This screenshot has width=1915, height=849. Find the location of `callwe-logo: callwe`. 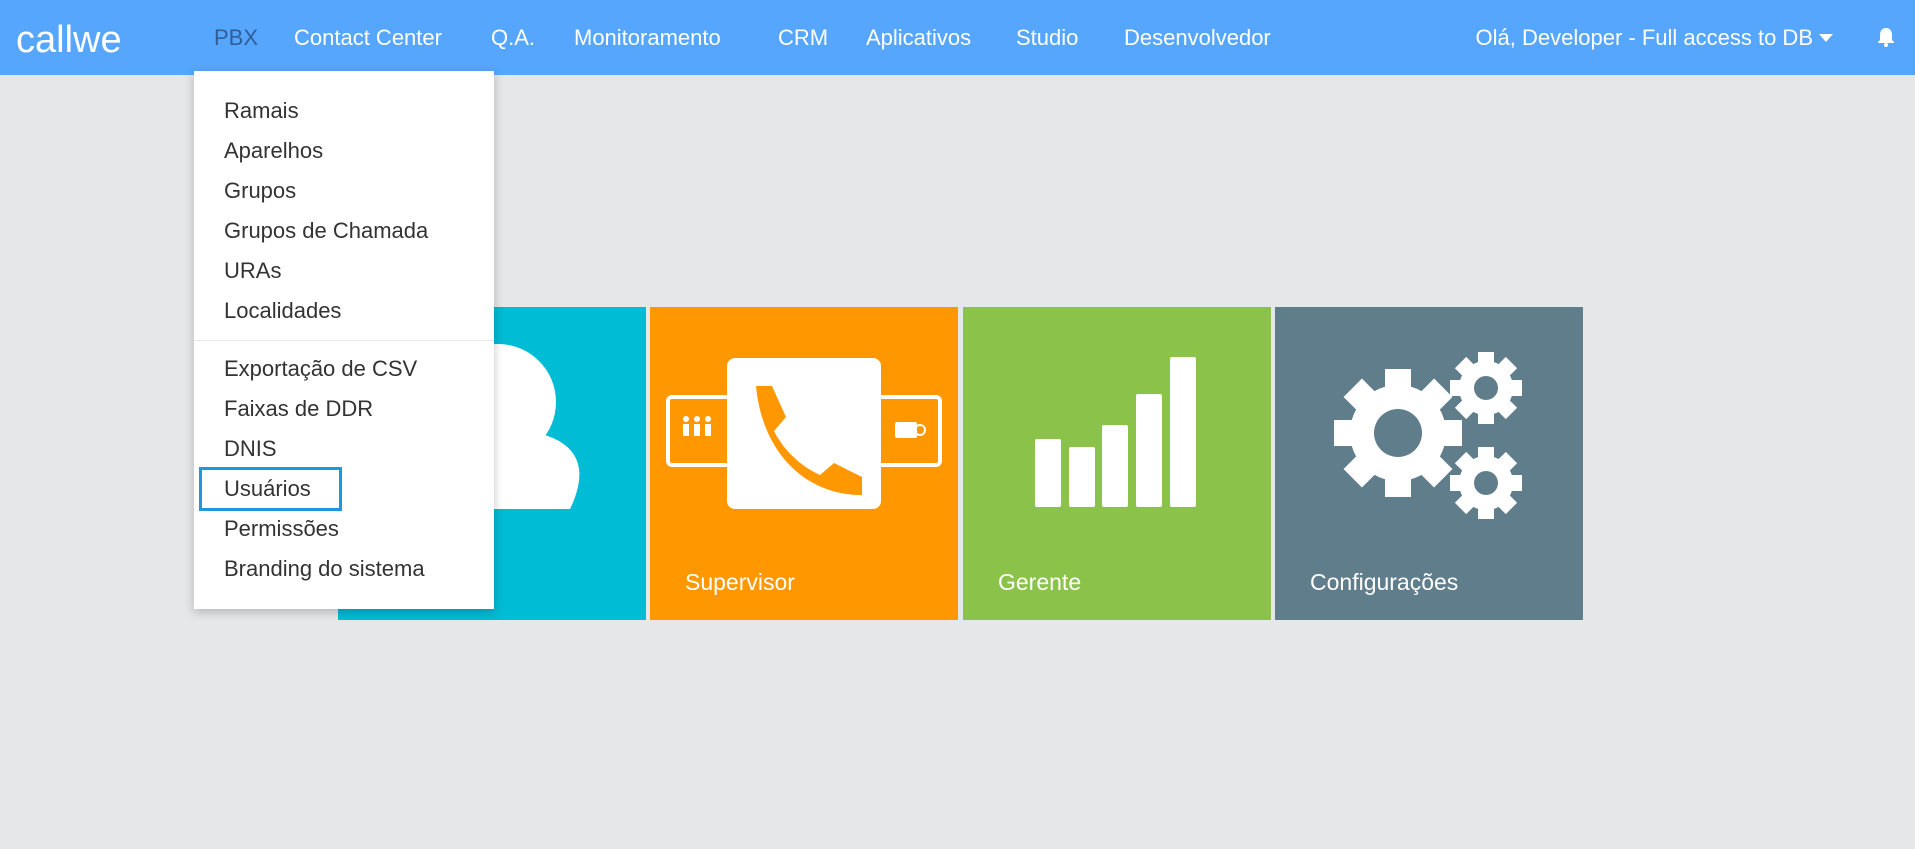

callwe-logo: callwe is located at coordinates (78, 39).